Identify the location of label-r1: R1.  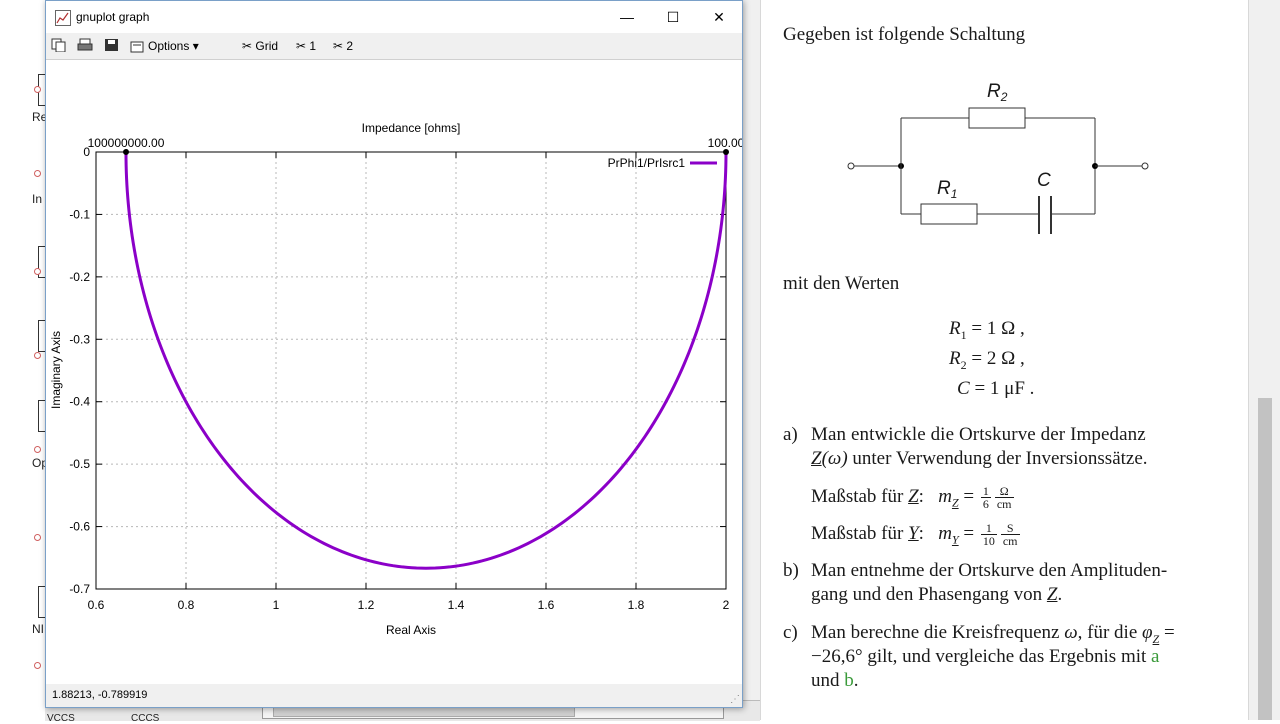
(947, 189).